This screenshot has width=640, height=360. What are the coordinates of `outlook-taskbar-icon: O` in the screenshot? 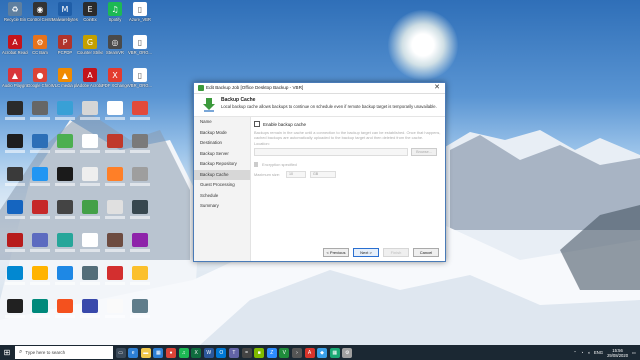 It's located at (221, 352).